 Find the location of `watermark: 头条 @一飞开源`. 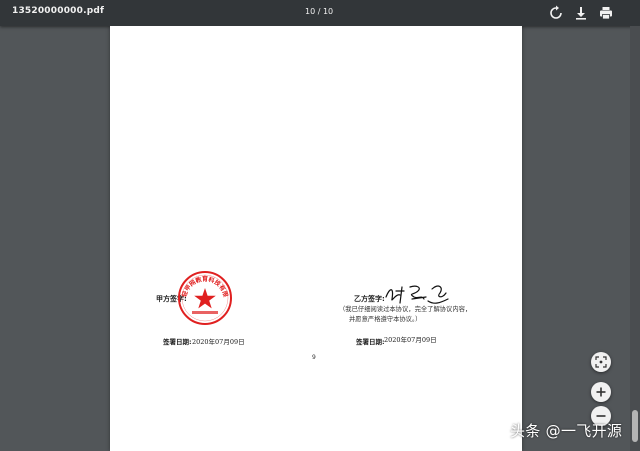

watermark: 头条 @一飞开源 is located at coordinates (566, 431).